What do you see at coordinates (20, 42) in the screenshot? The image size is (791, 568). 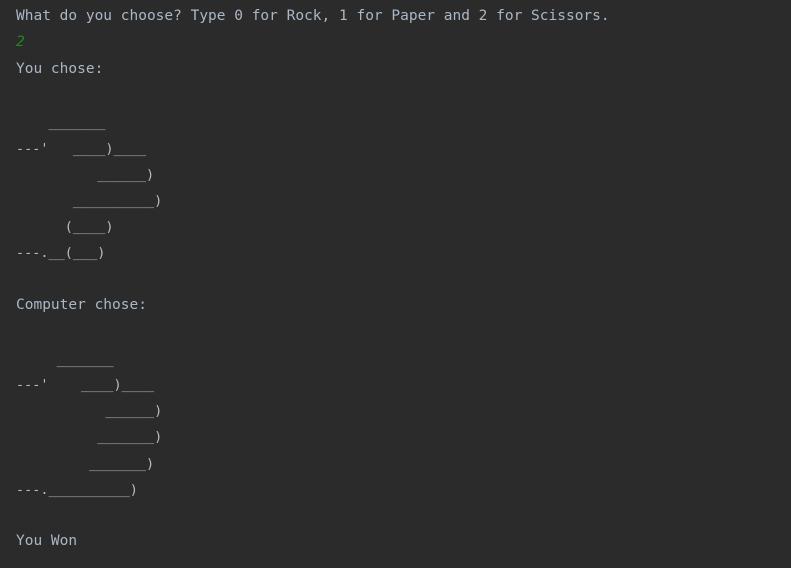 I see `user-input-echo: 2` at bounding box center [20, 42].